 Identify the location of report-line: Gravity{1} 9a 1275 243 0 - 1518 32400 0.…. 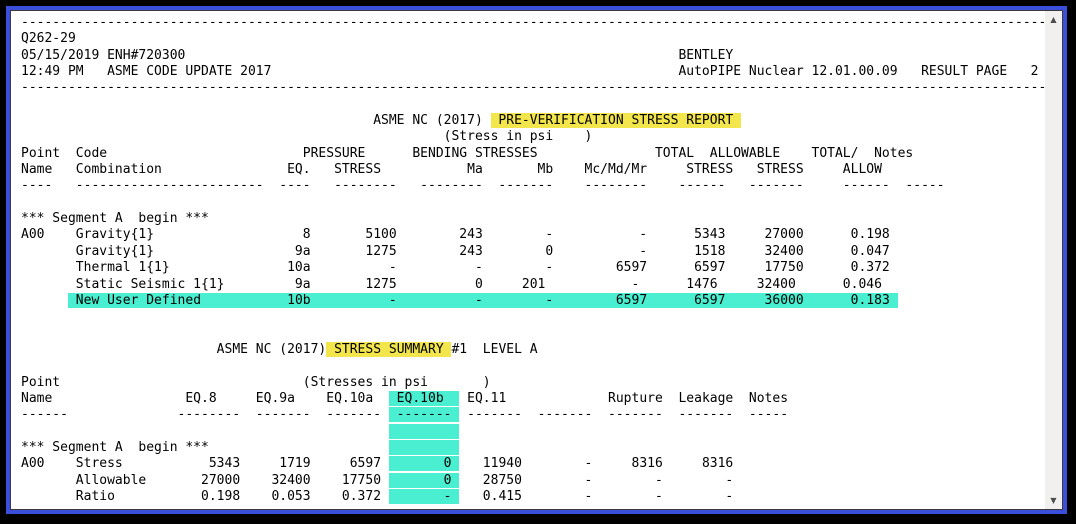
(455, 251).